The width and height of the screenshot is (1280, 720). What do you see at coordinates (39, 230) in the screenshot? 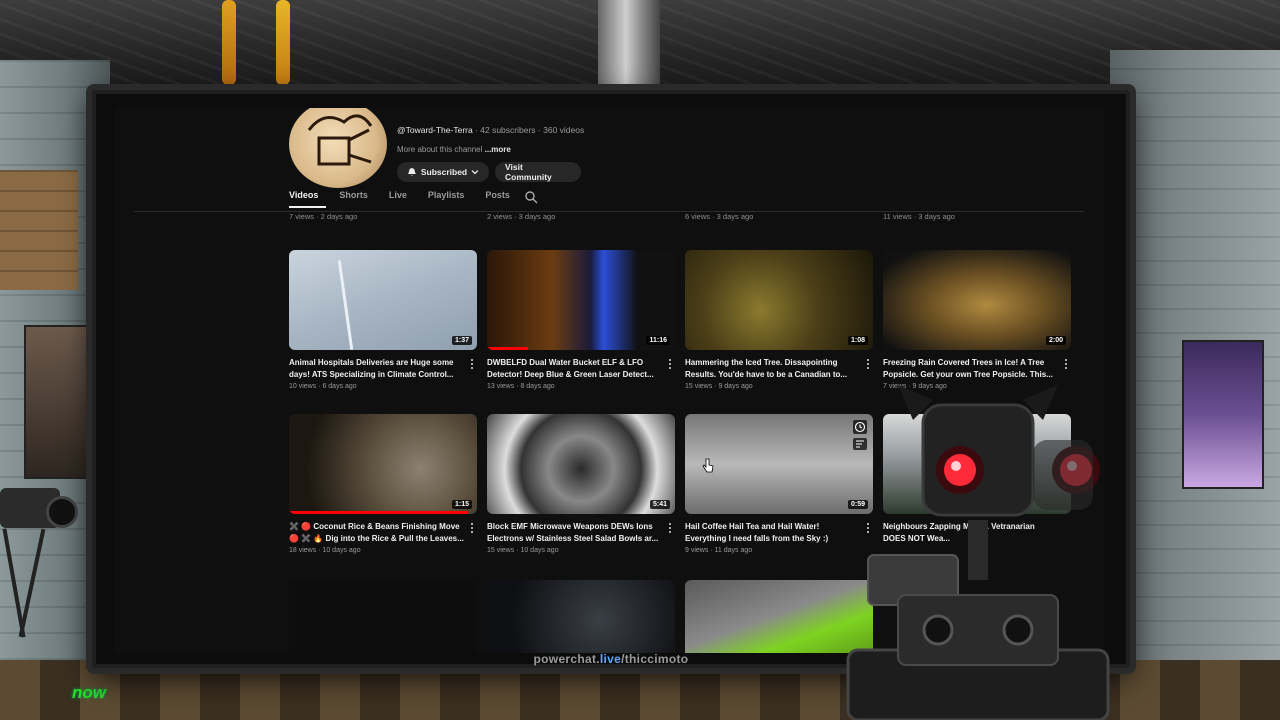
I see `boarded-window` at bounding box center [39, 230].